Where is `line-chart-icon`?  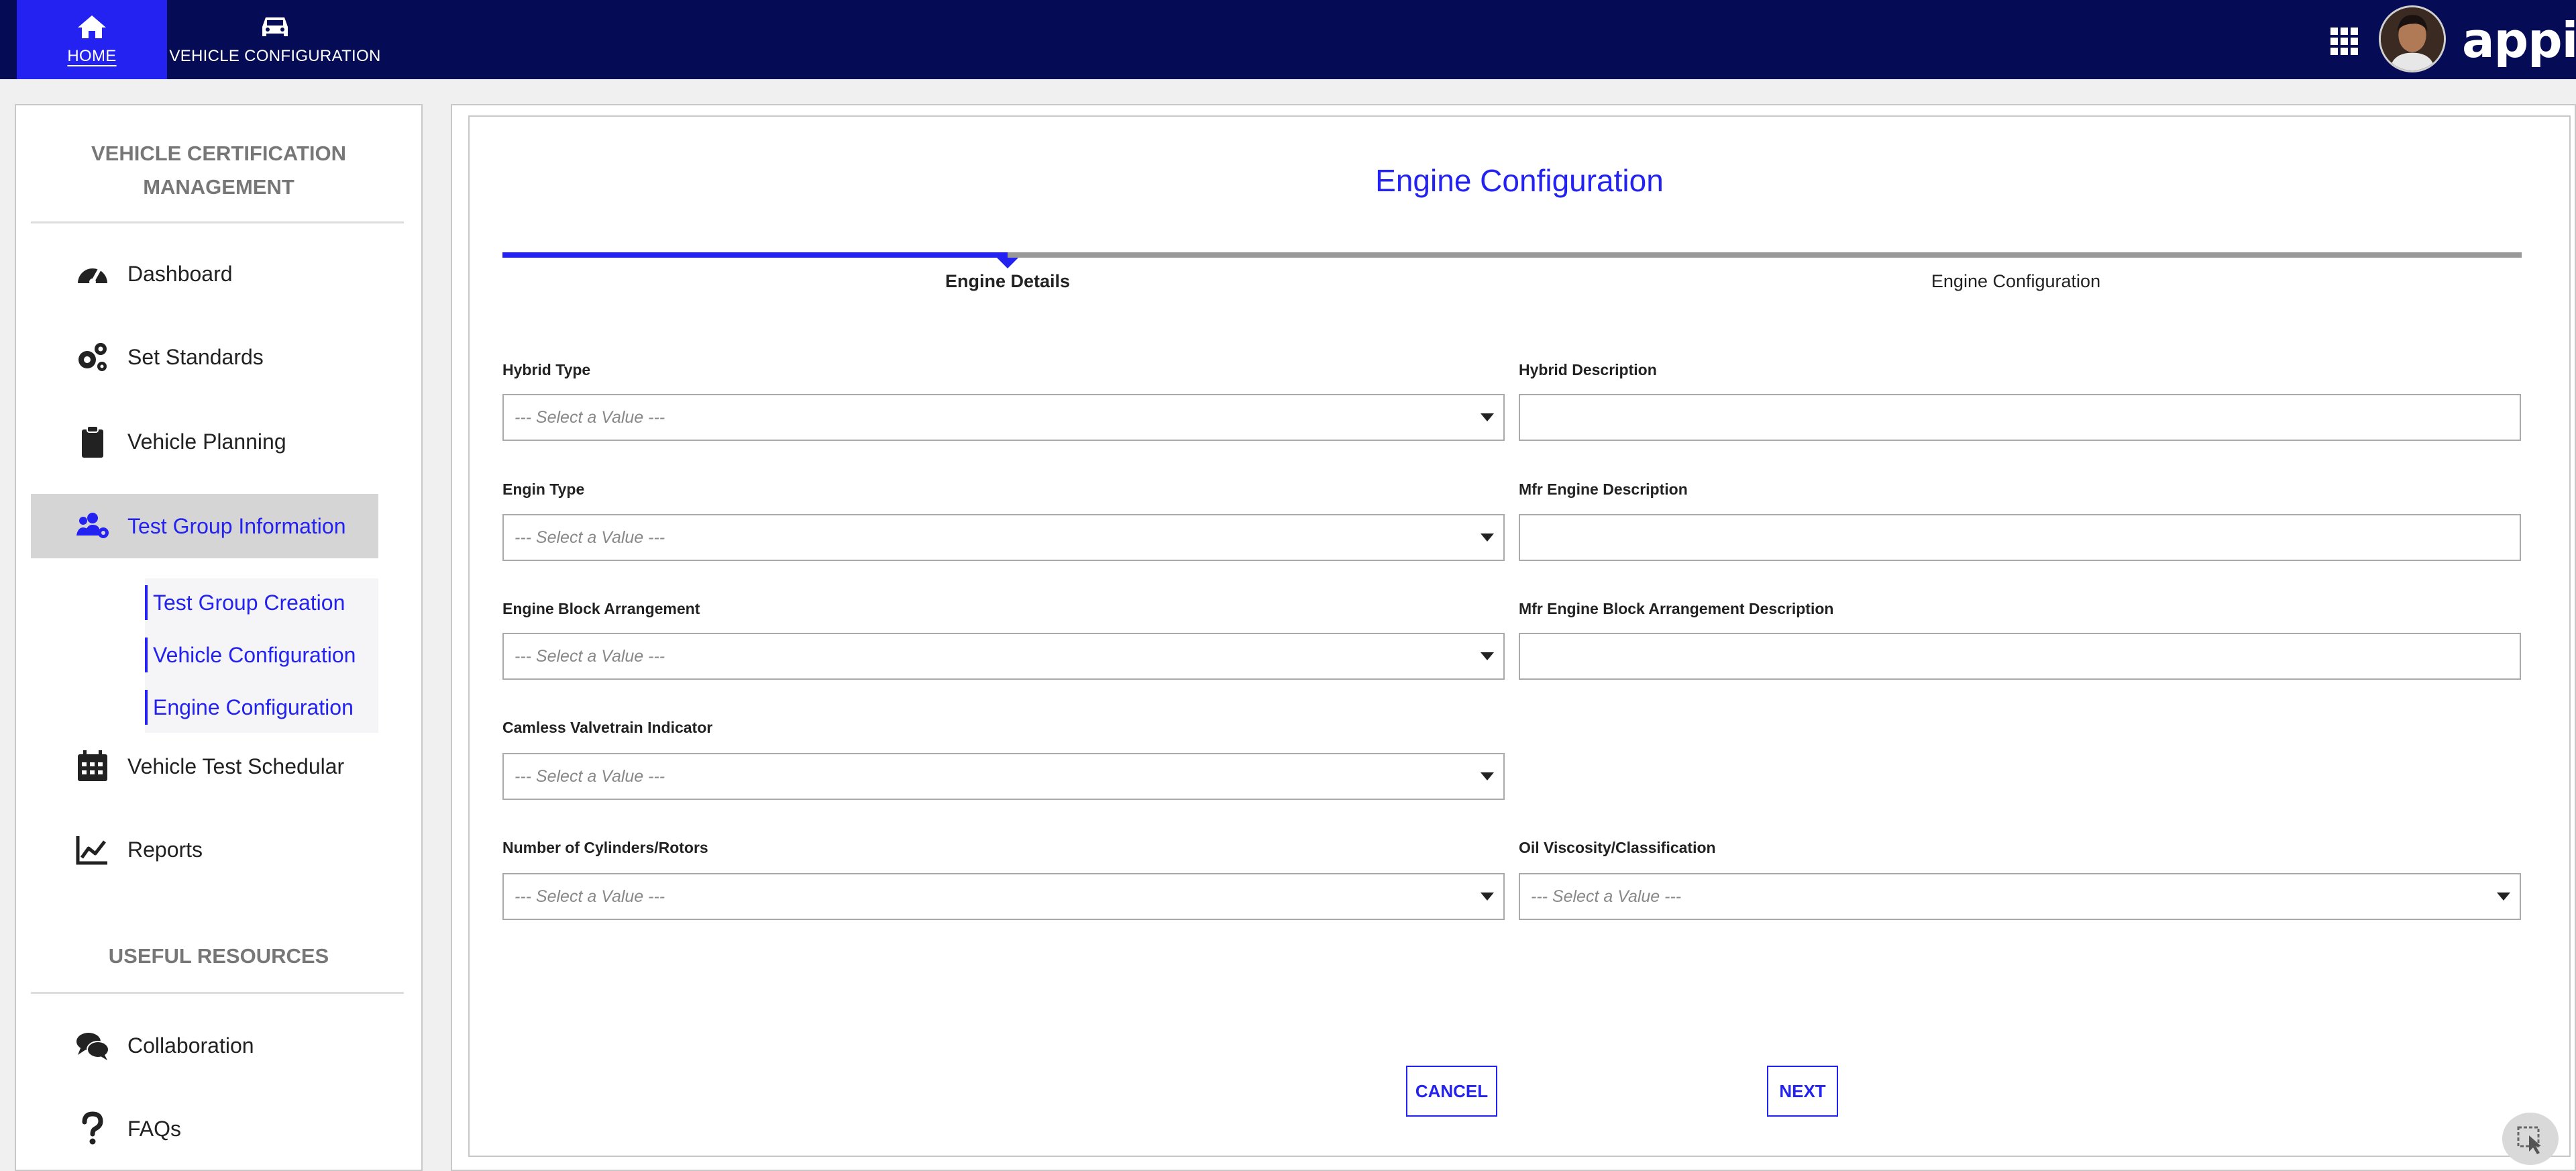 line-chart-icon is located at coordinates (91, 850).